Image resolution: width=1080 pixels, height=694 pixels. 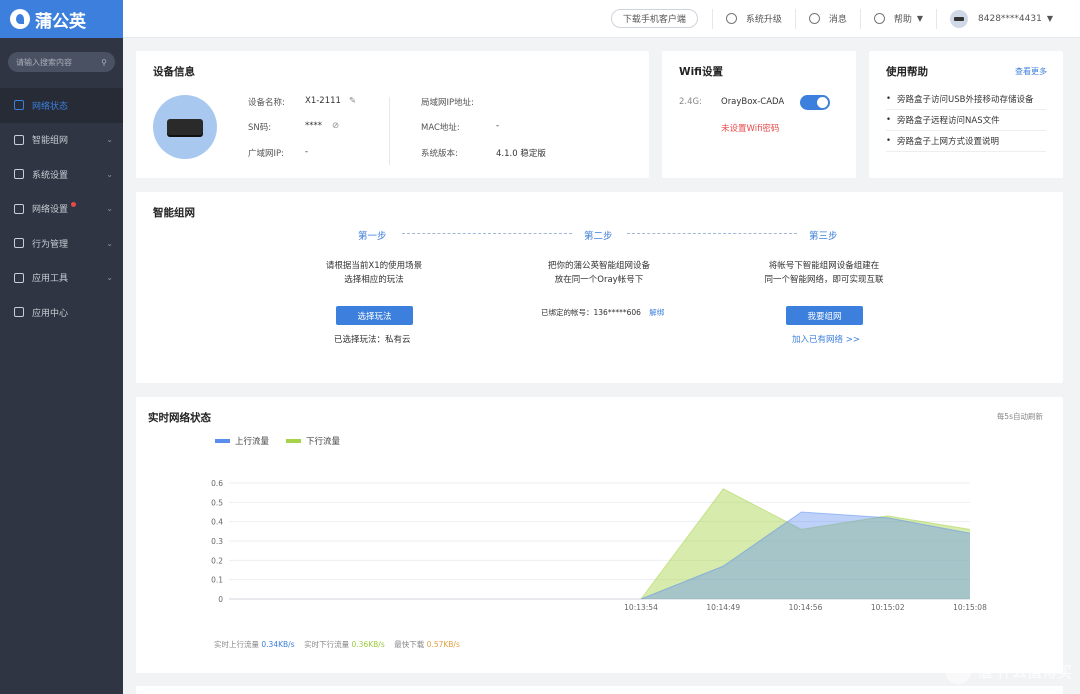 What do you see at coordinates (61, 19) in the screenshot?
I see `brand-logo: 蒲公英` at bounding box center [61, 19].